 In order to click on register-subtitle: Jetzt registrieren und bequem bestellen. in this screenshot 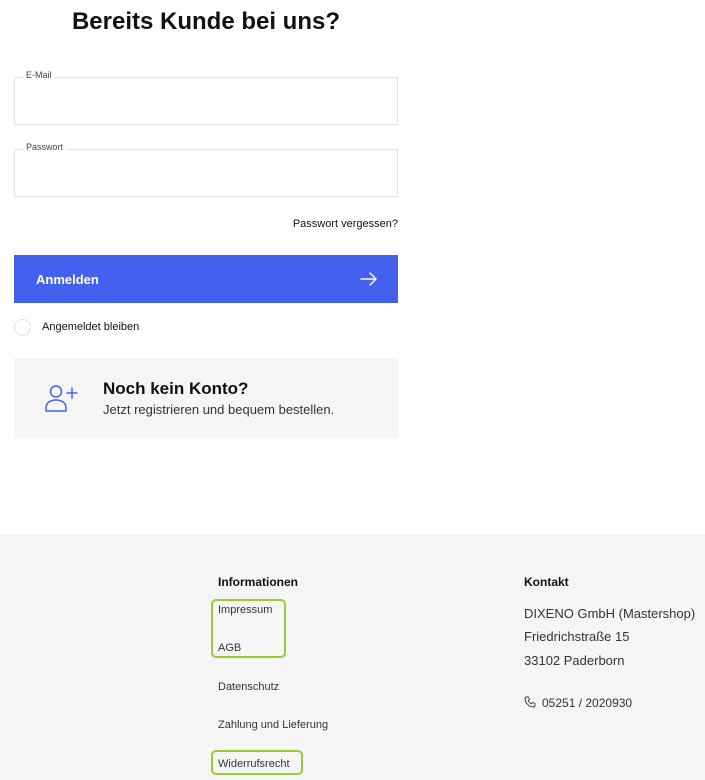, I will do `click(219, 409)`.